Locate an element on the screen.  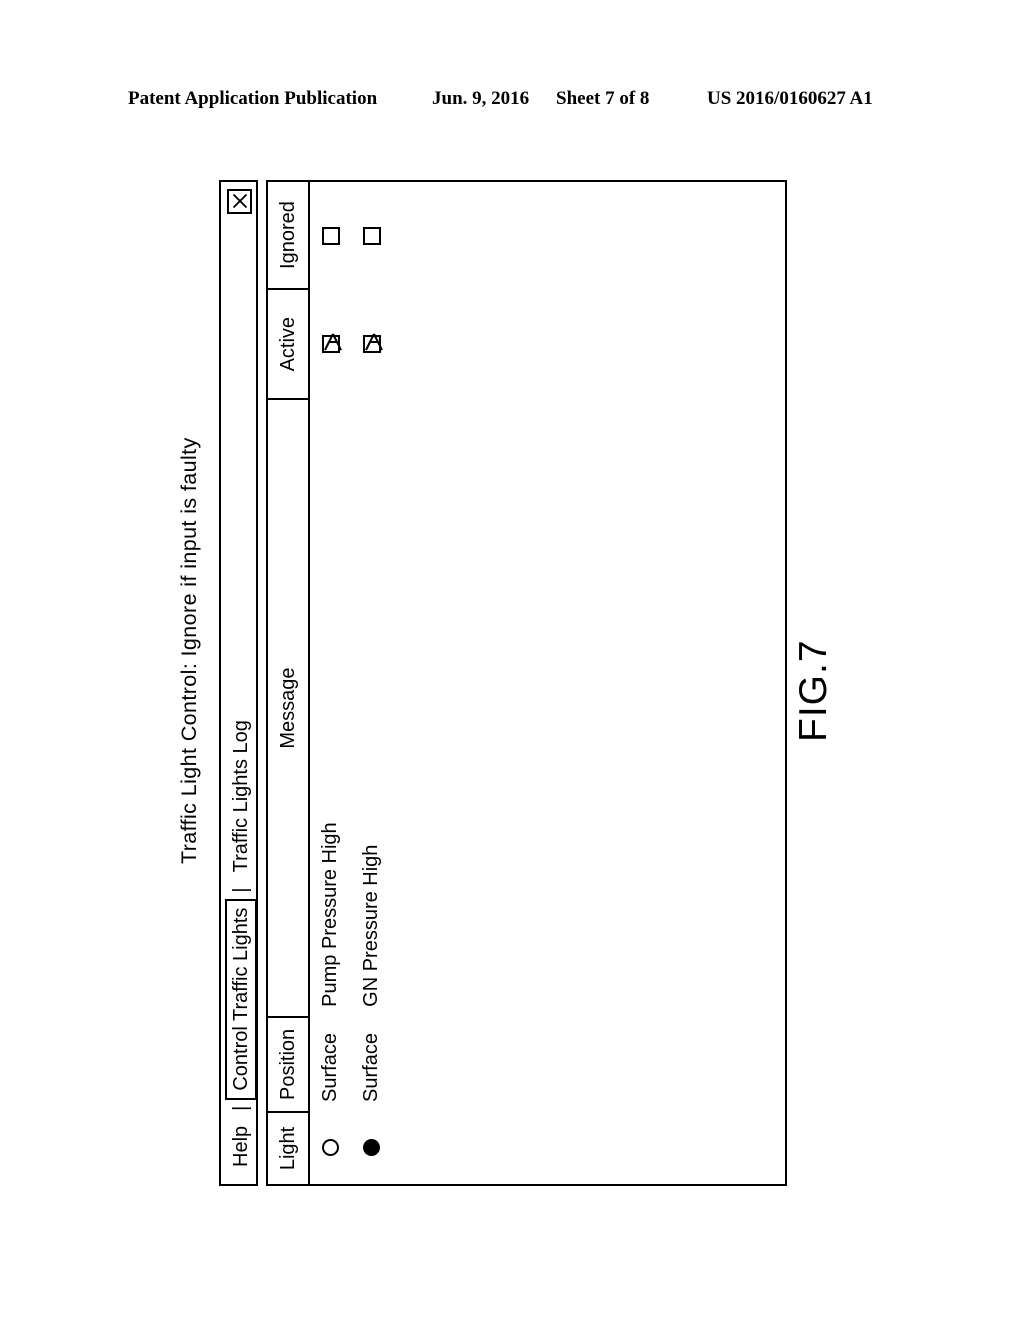
table-row: Surface Pump Pressure High is located at coordinates (330, 683).